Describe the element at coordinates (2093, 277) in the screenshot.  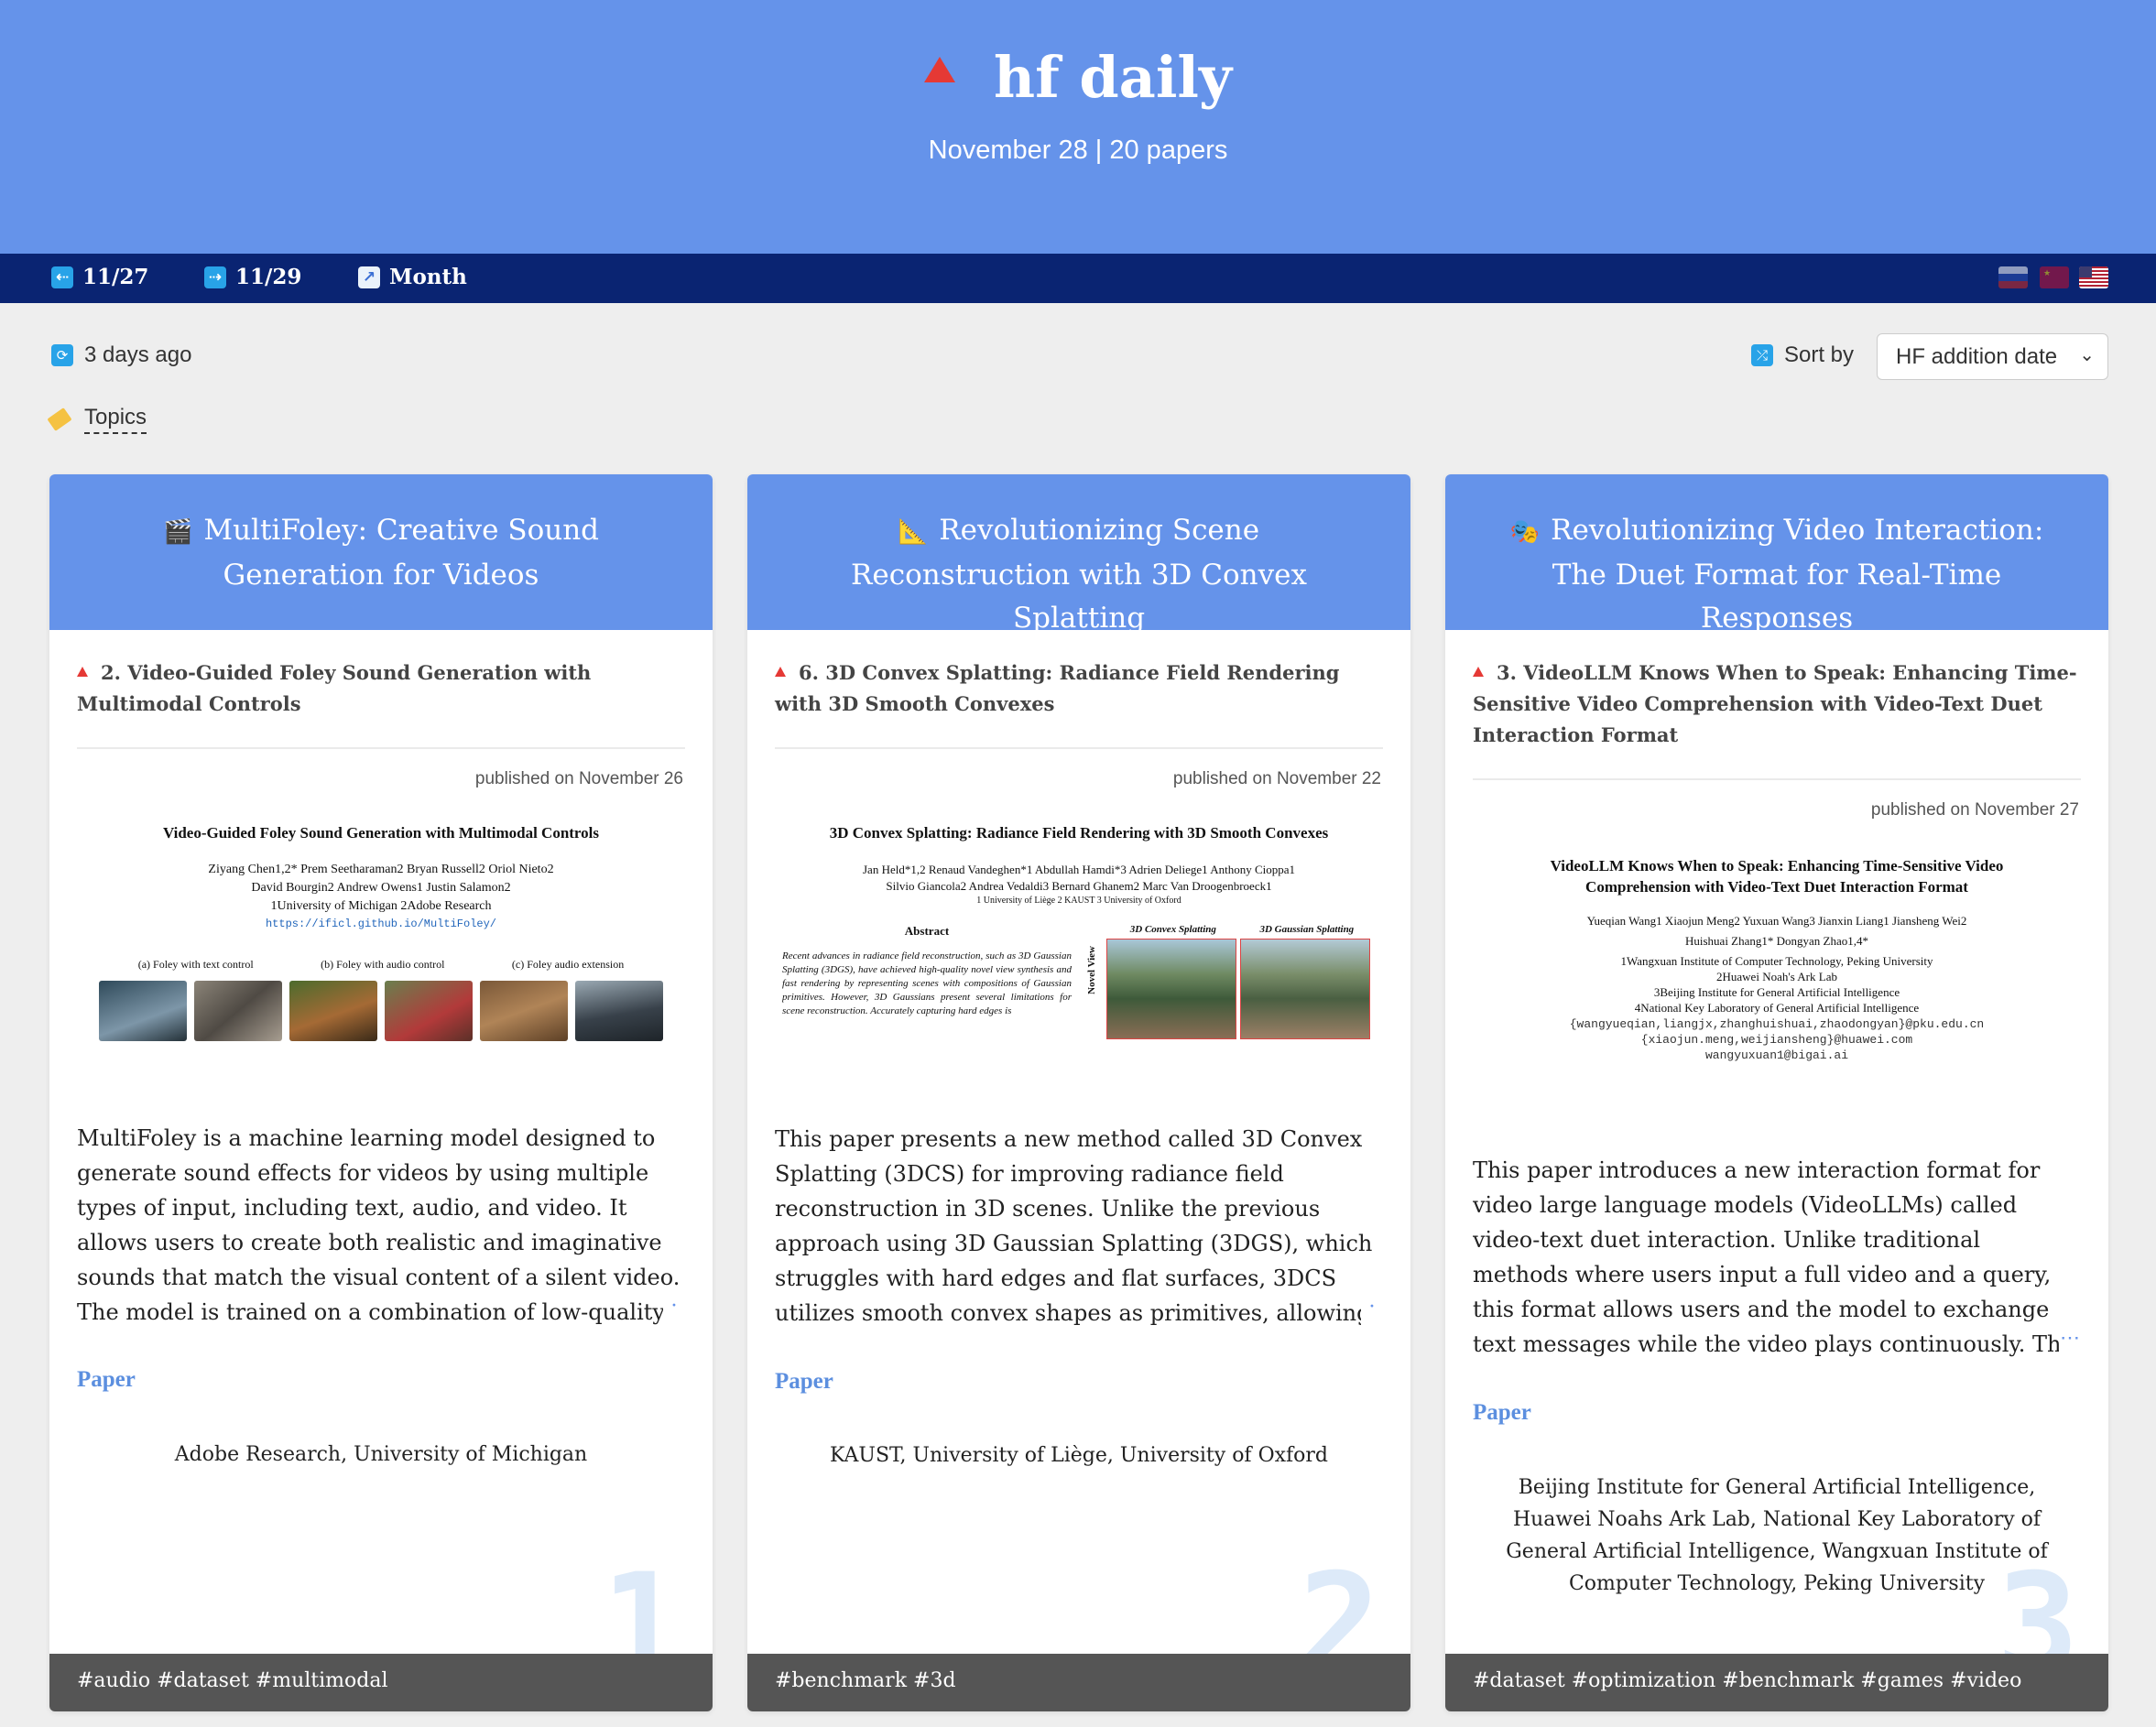
I see `flag-en-icon` at that location.